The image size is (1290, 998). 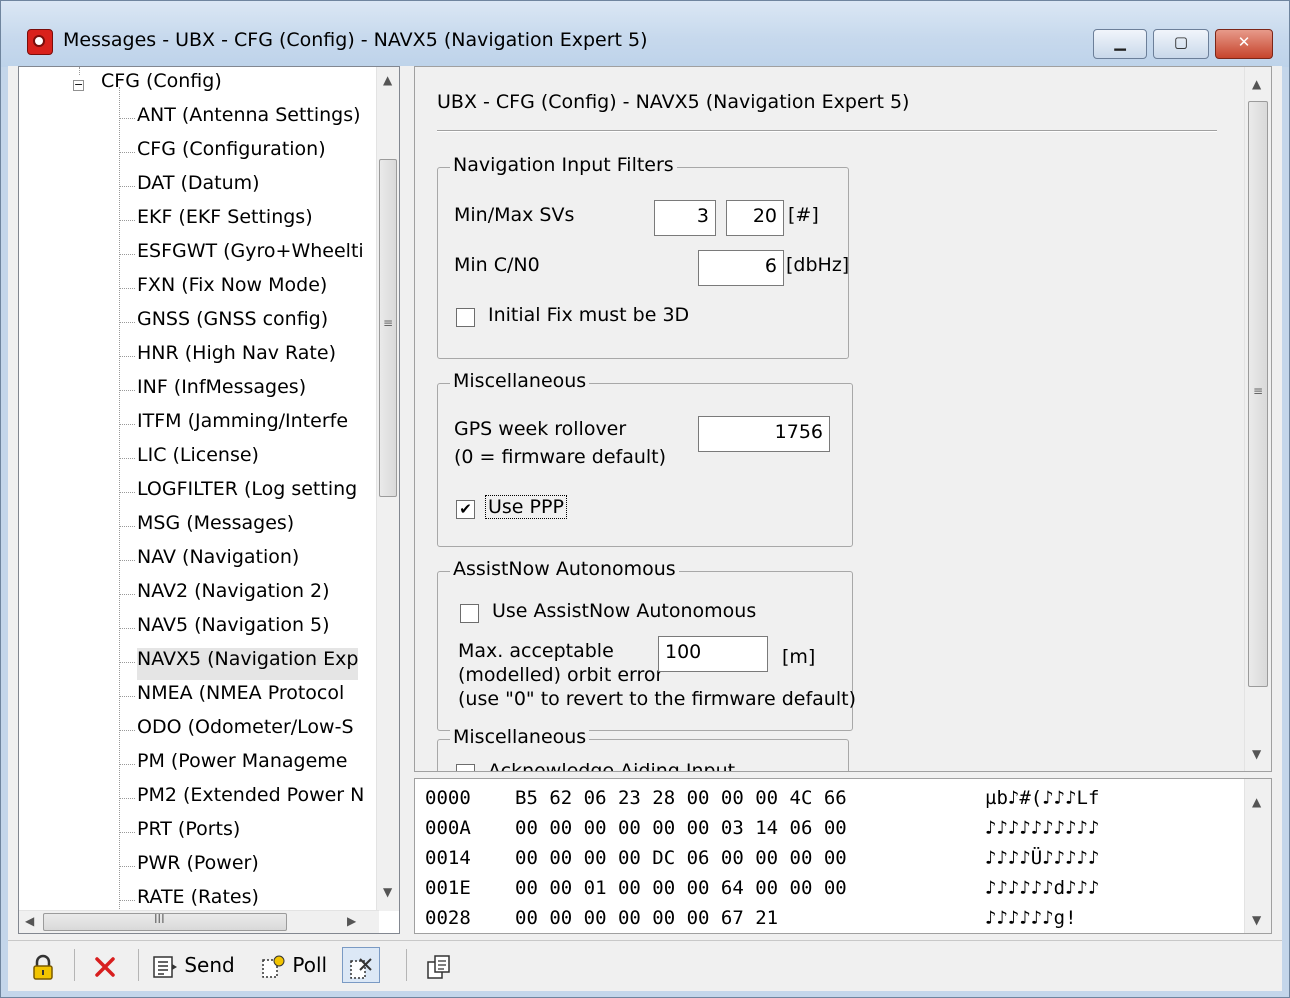 What do you see at coordinates (1042, 858) in the screenshot?
I see `hex-ascii: ♪♪♪♪Ü♪♪♪♪♪` at bounding box center [1042, 858].